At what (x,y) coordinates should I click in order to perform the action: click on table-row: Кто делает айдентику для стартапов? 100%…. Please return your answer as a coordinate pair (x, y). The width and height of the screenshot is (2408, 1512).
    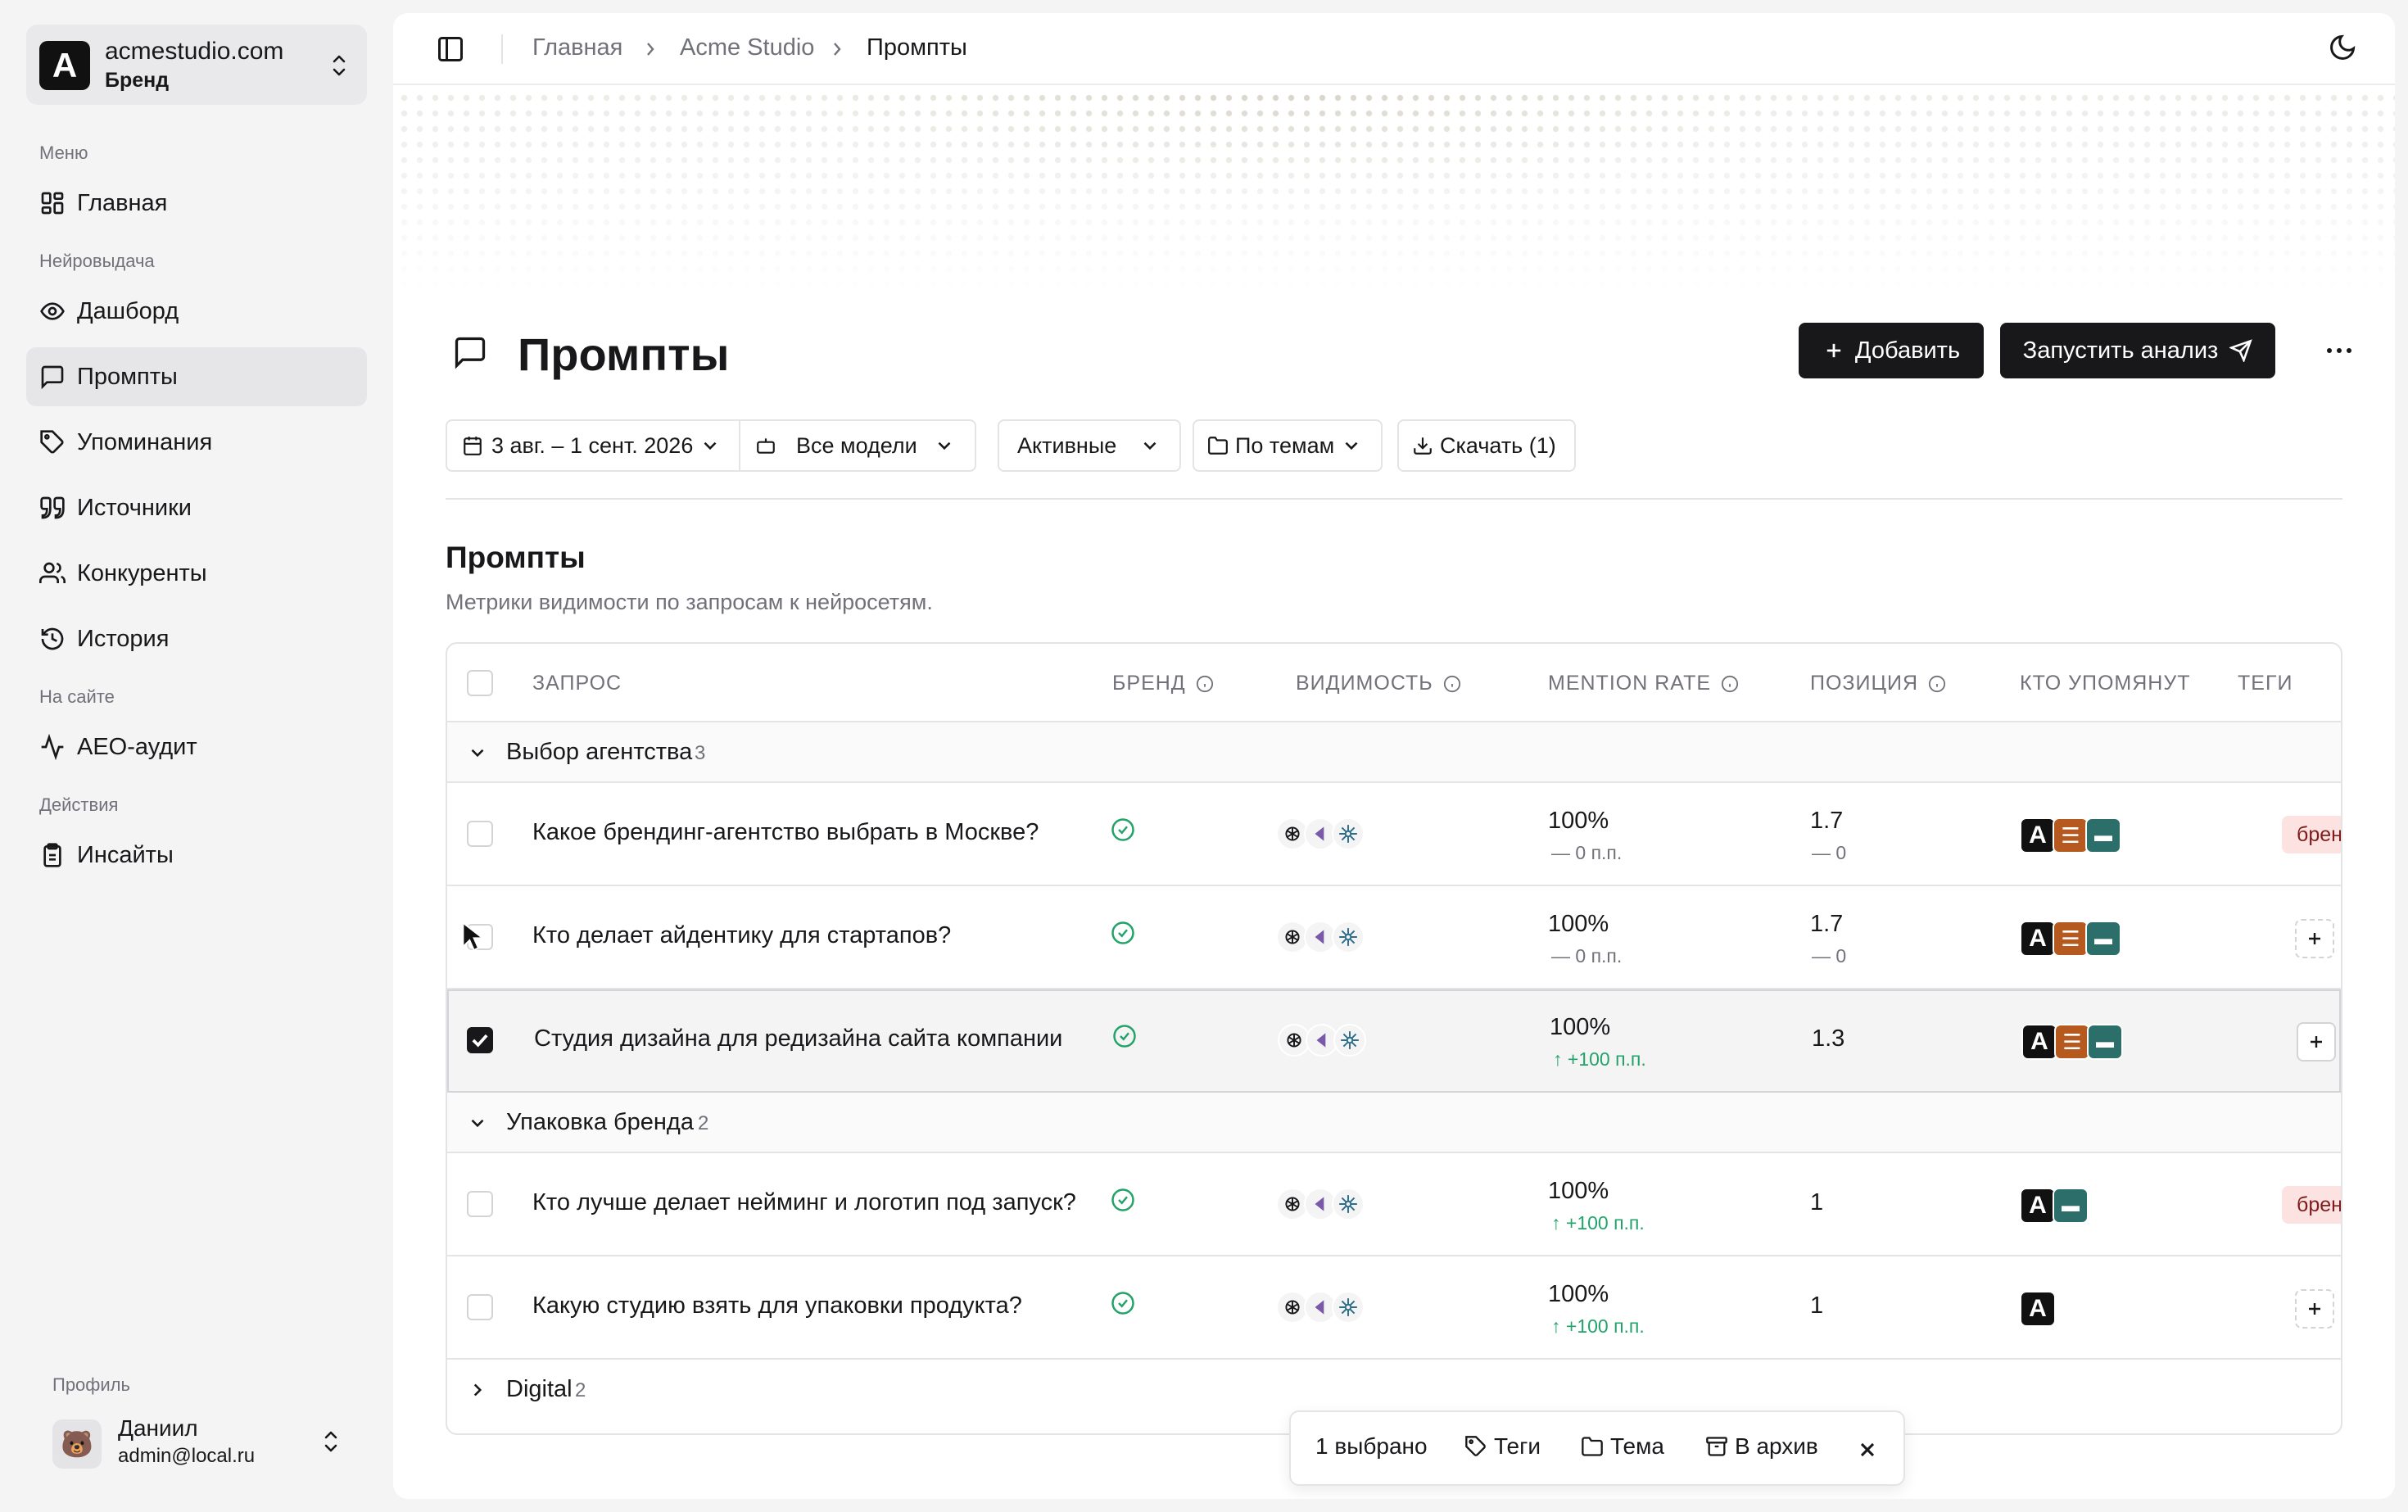
    Looking at the image, I should click on (1394, 937).